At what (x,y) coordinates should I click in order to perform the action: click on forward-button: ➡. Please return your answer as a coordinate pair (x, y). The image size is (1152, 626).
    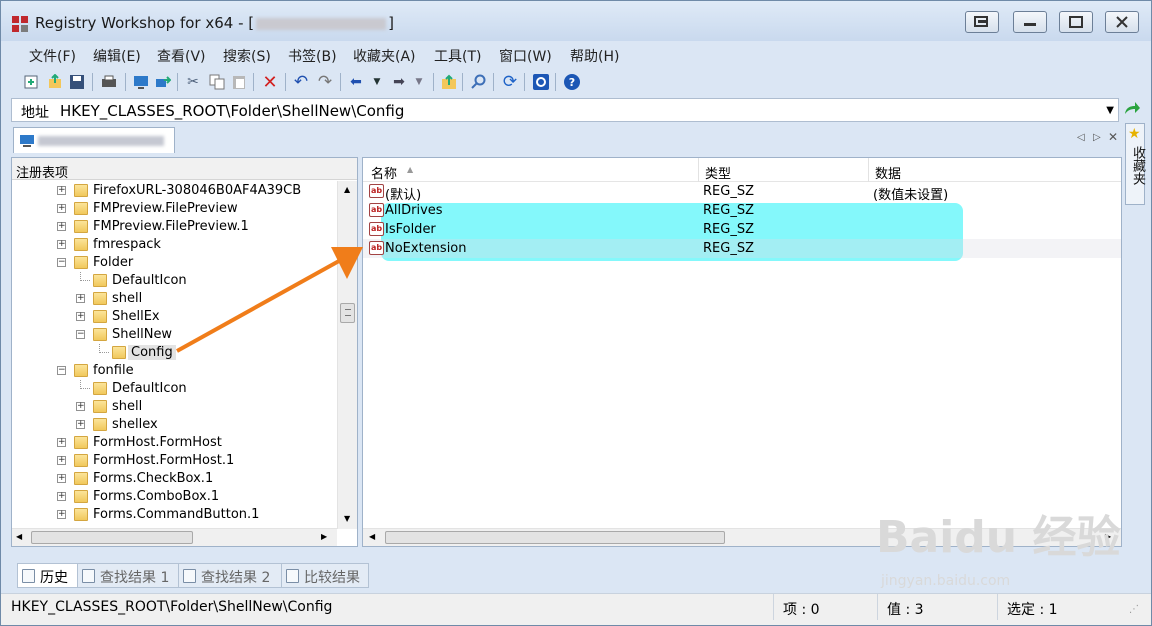
    Looking at the image, I should click on (399, 82).